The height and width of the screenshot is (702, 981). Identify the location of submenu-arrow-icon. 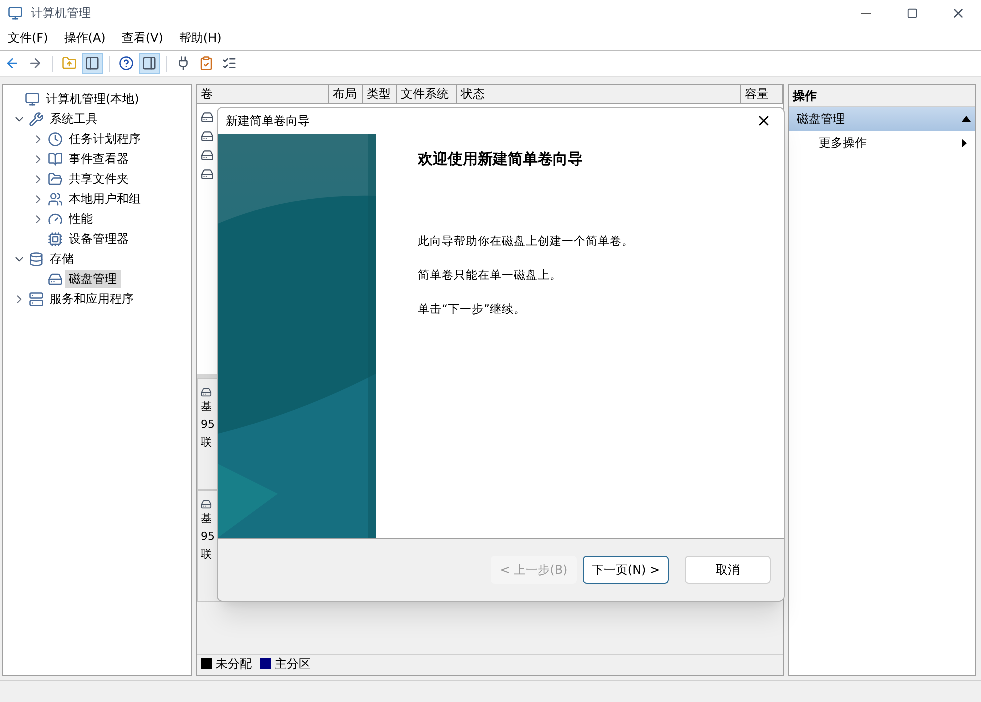
(964, 143).